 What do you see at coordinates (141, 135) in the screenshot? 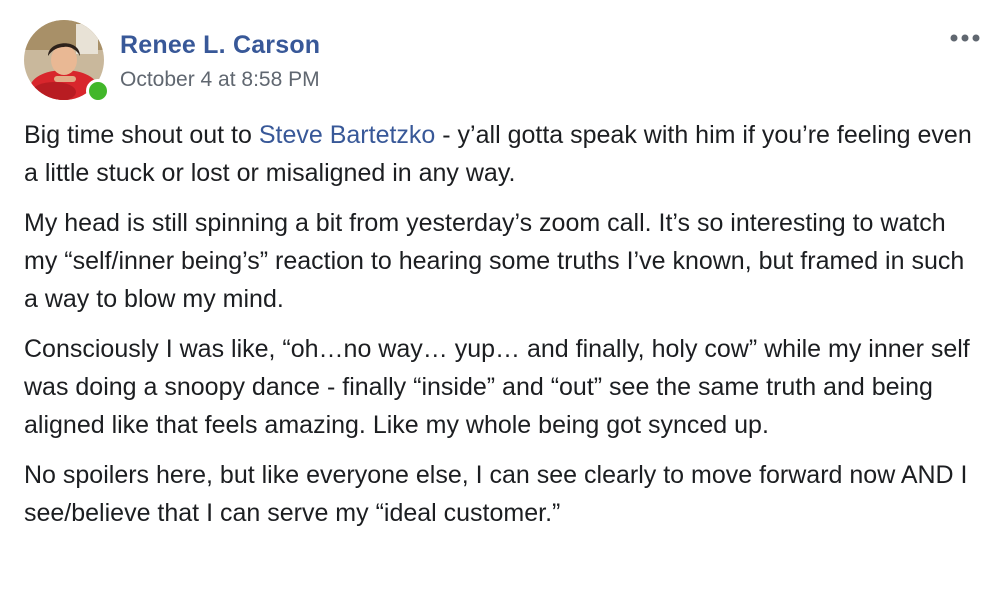
I see `paragraph-text-before-mention: Big time shout out to` at bounding box center [141, 135].